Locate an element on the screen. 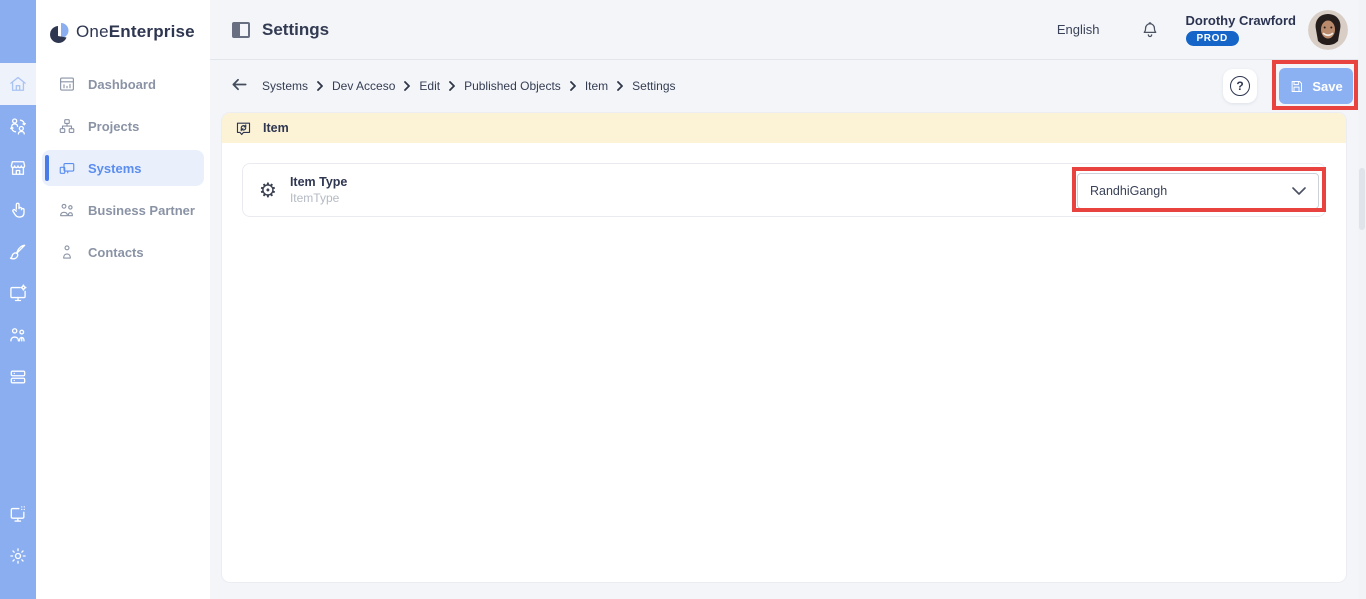 The image size is (1366, 599). rail-business-partner-icon is located at coordinates (18, 335).